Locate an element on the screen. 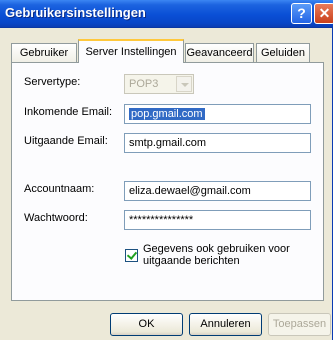 Image resolution: width=333 pixels, height=340 pixels. use-for-outgoing-checkbox is located at coordinates (131, 255).